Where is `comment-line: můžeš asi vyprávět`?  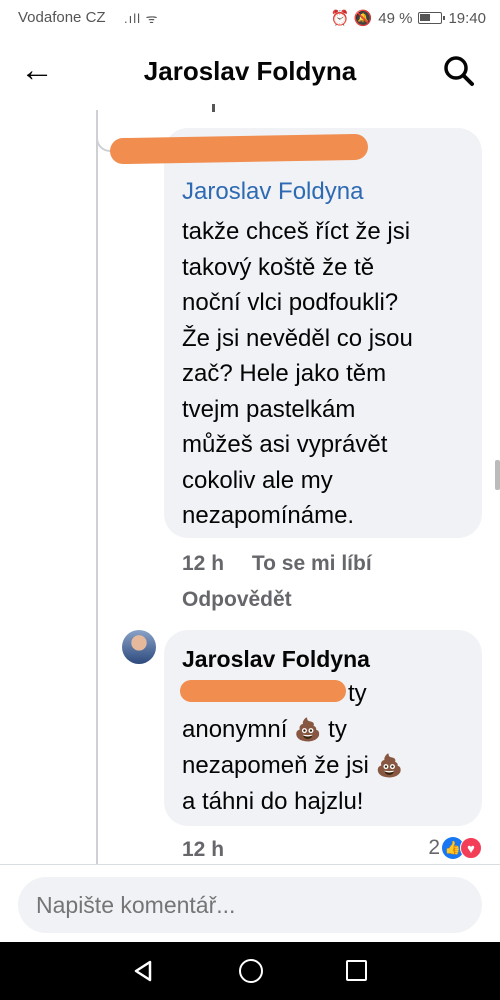 comment-line: můžeš asi vyprávět is located at coordinates (285, 444).